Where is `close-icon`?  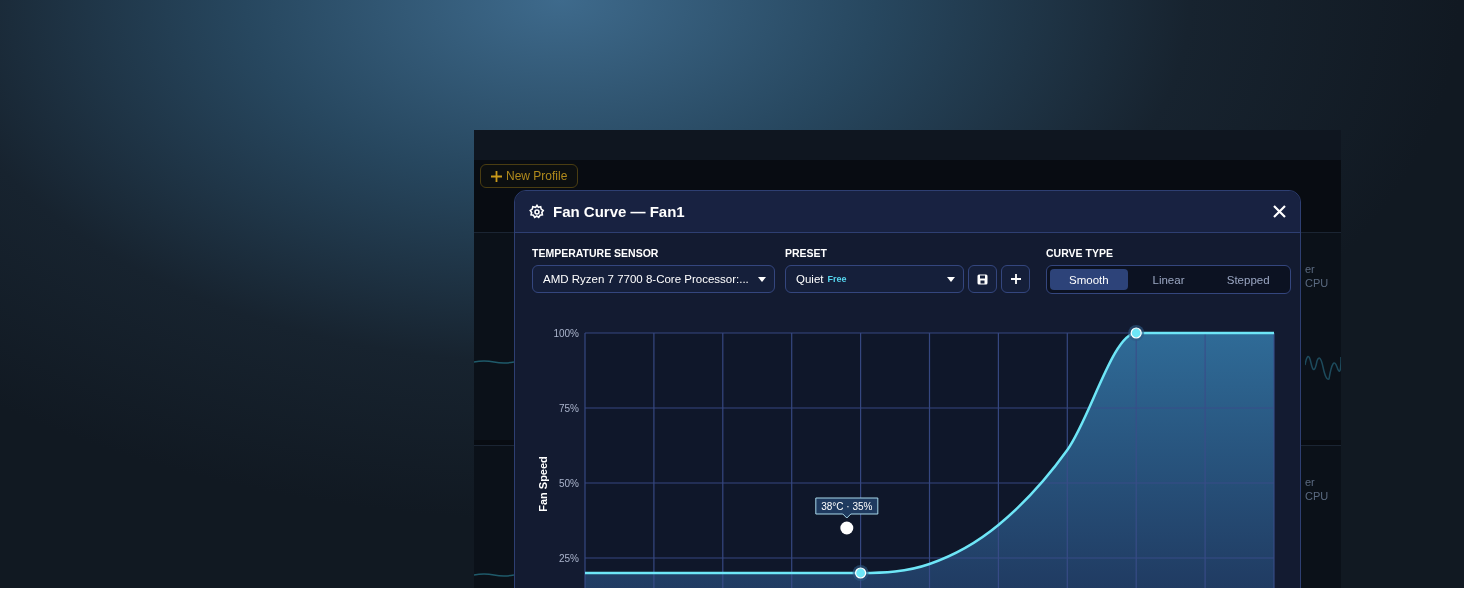
close-icon is located at coordinates (1279, 211).